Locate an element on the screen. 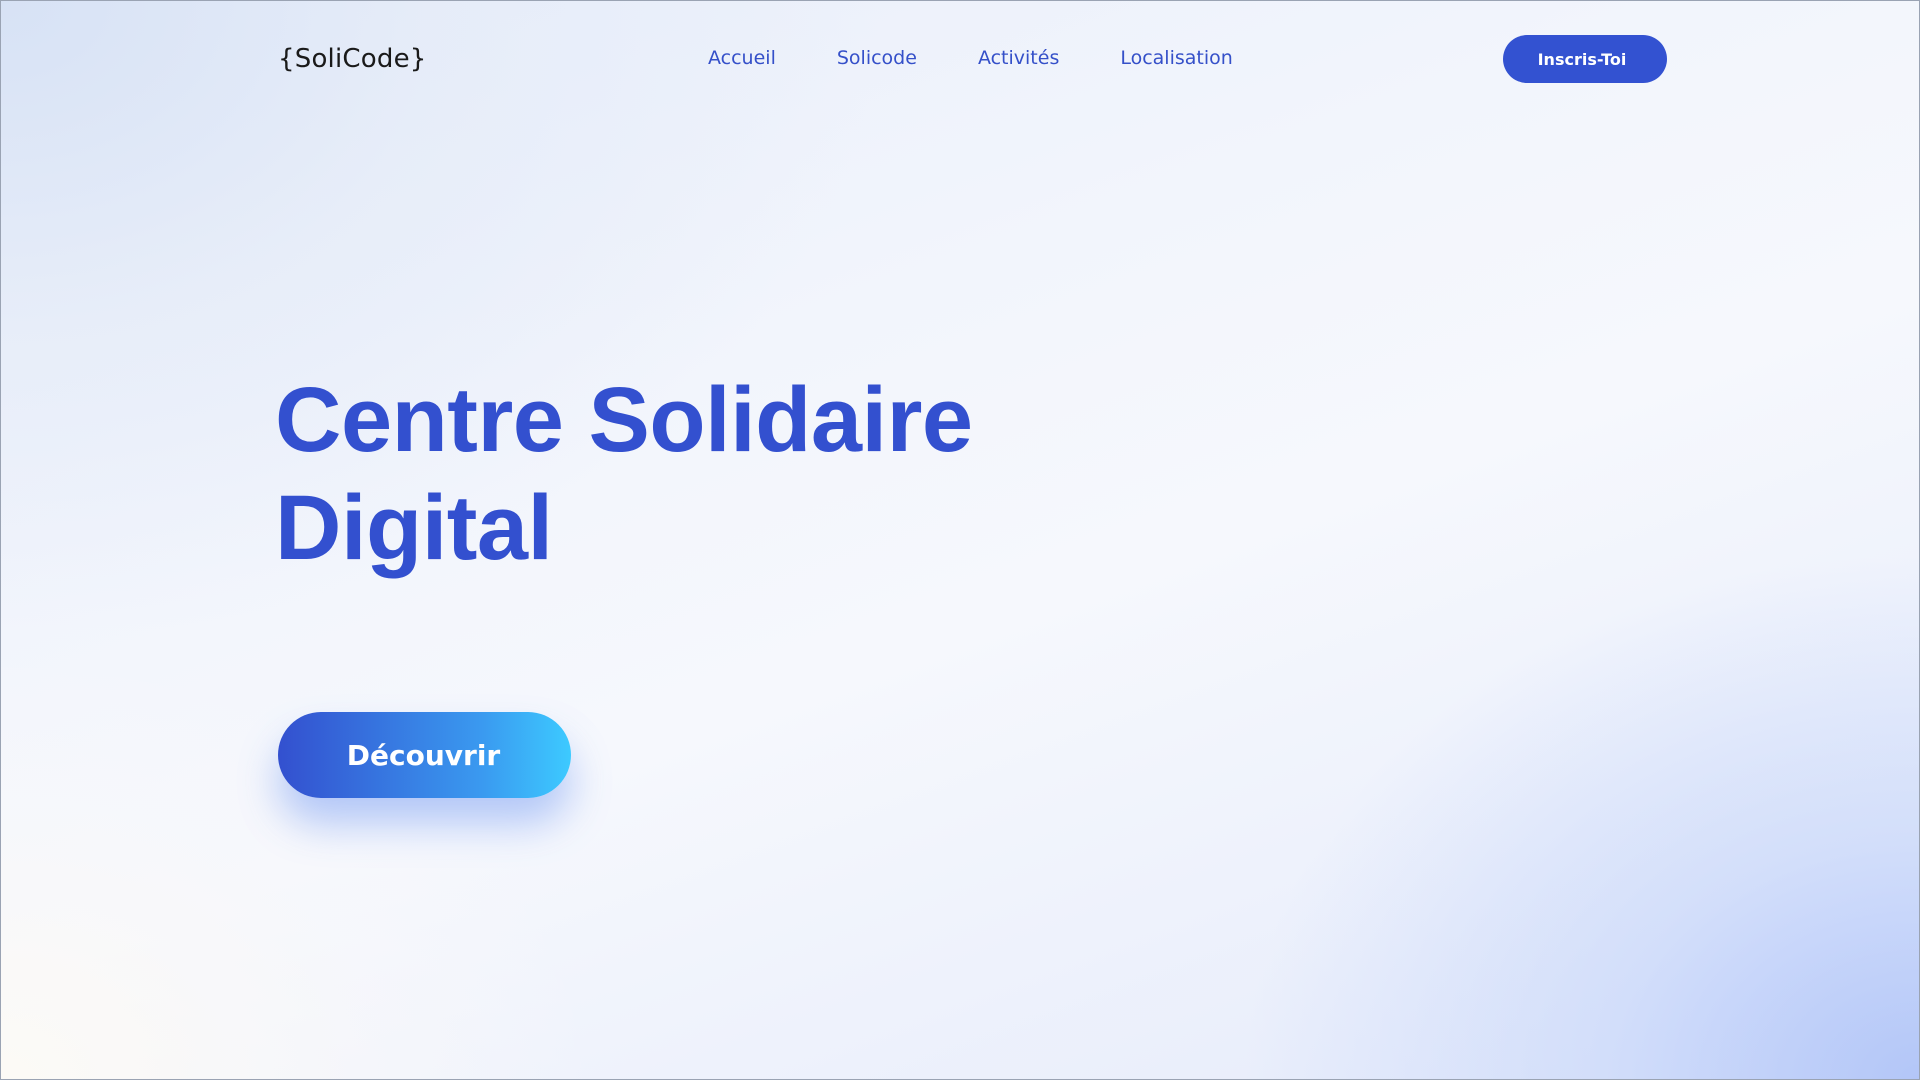  nav-link-solicode: Solicode is located at coordinates (877, 58).